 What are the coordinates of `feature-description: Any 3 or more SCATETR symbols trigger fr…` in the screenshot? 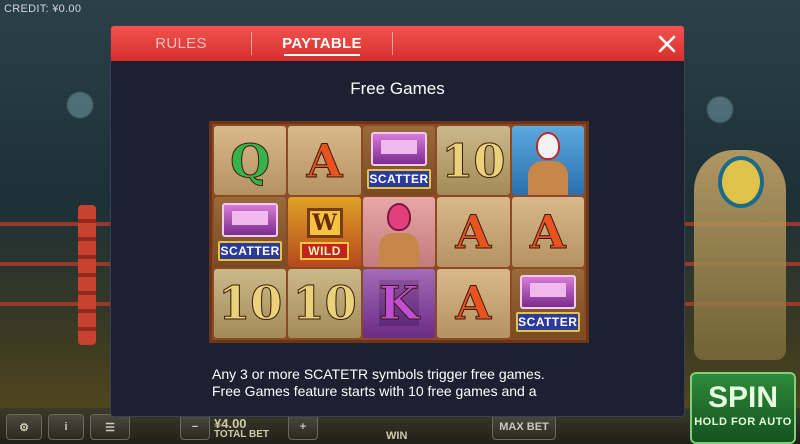 It's located at (397, 383).